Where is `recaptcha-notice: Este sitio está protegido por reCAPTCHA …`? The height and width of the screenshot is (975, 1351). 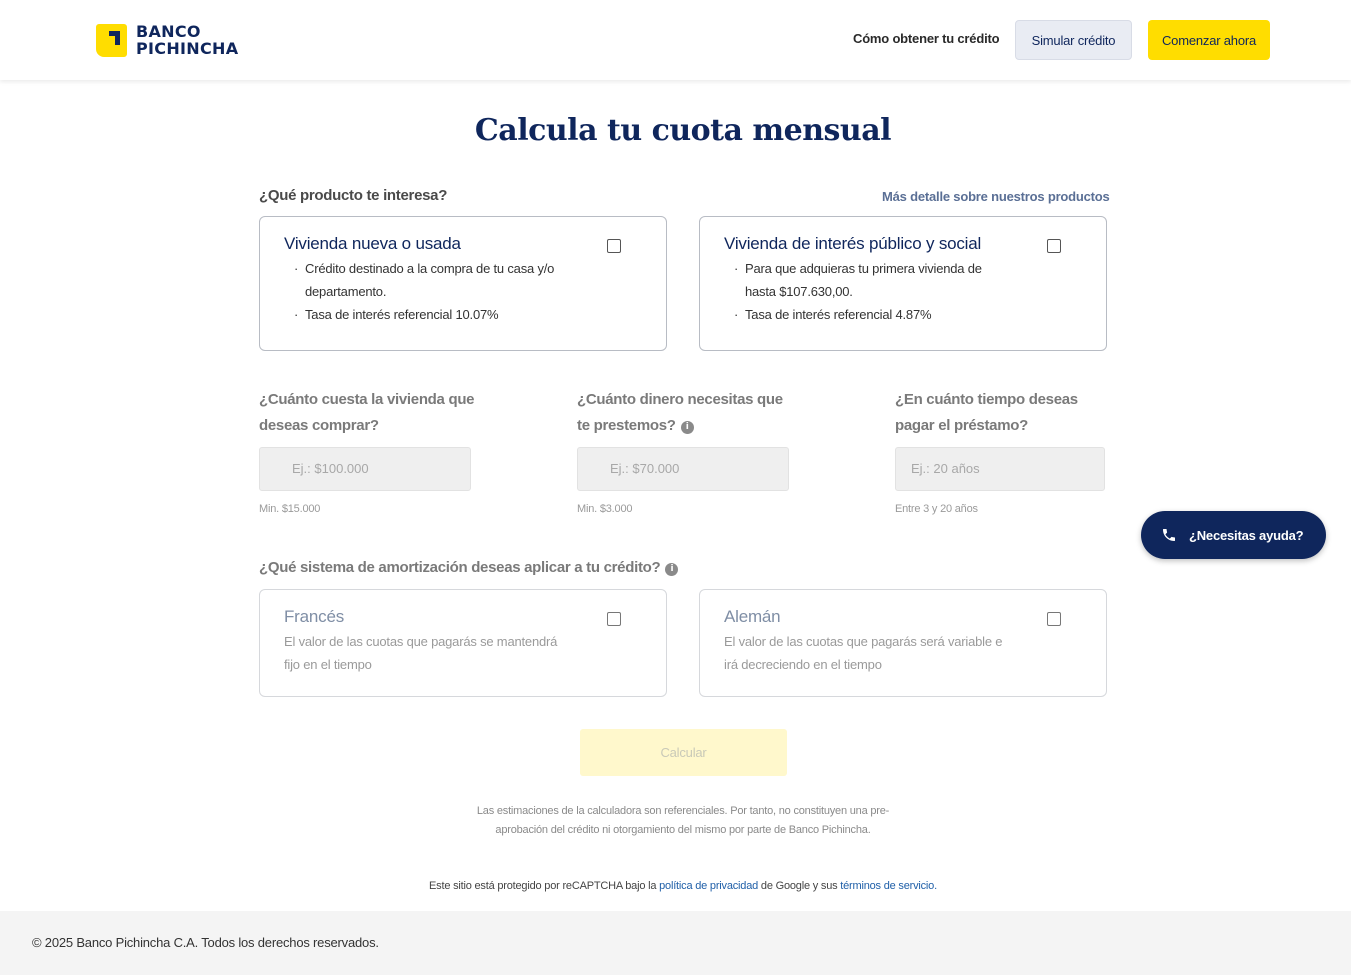 recaptcha-notice: Este sitio está protegido por reCAPTCHA … is located at coordinates (675, 886).